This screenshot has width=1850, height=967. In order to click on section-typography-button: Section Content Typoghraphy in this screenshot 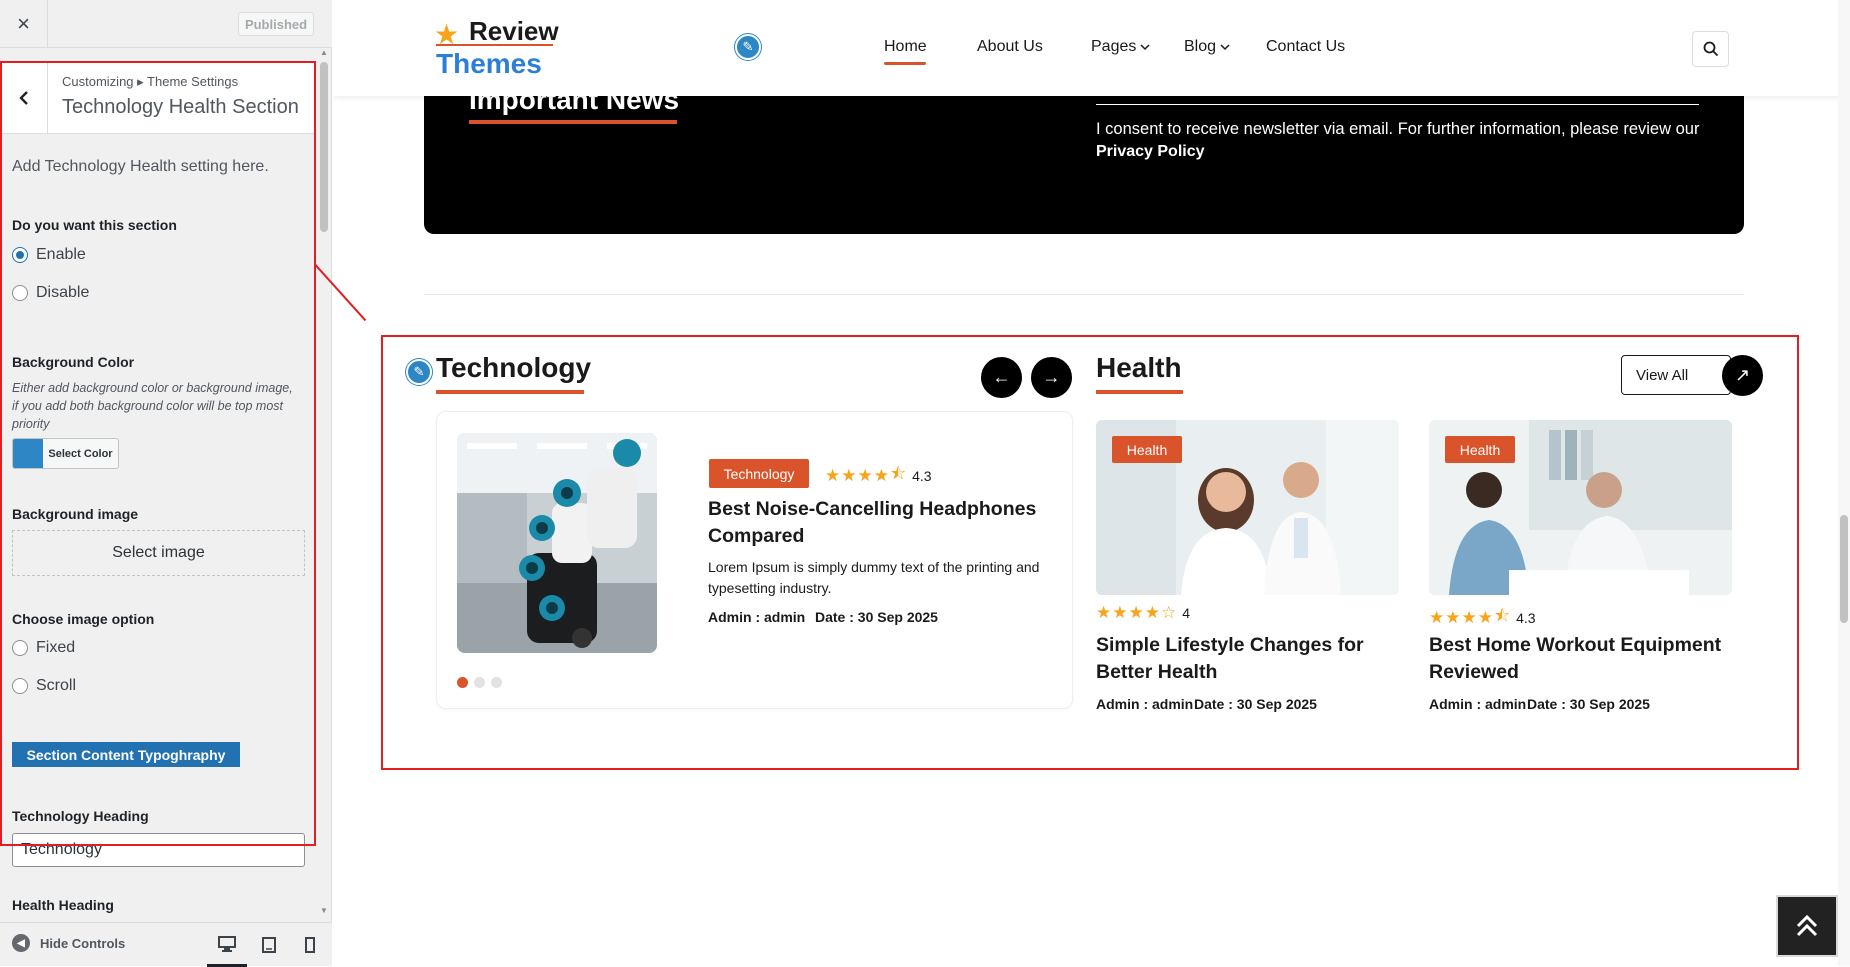, I will do `click(126, 754)`.